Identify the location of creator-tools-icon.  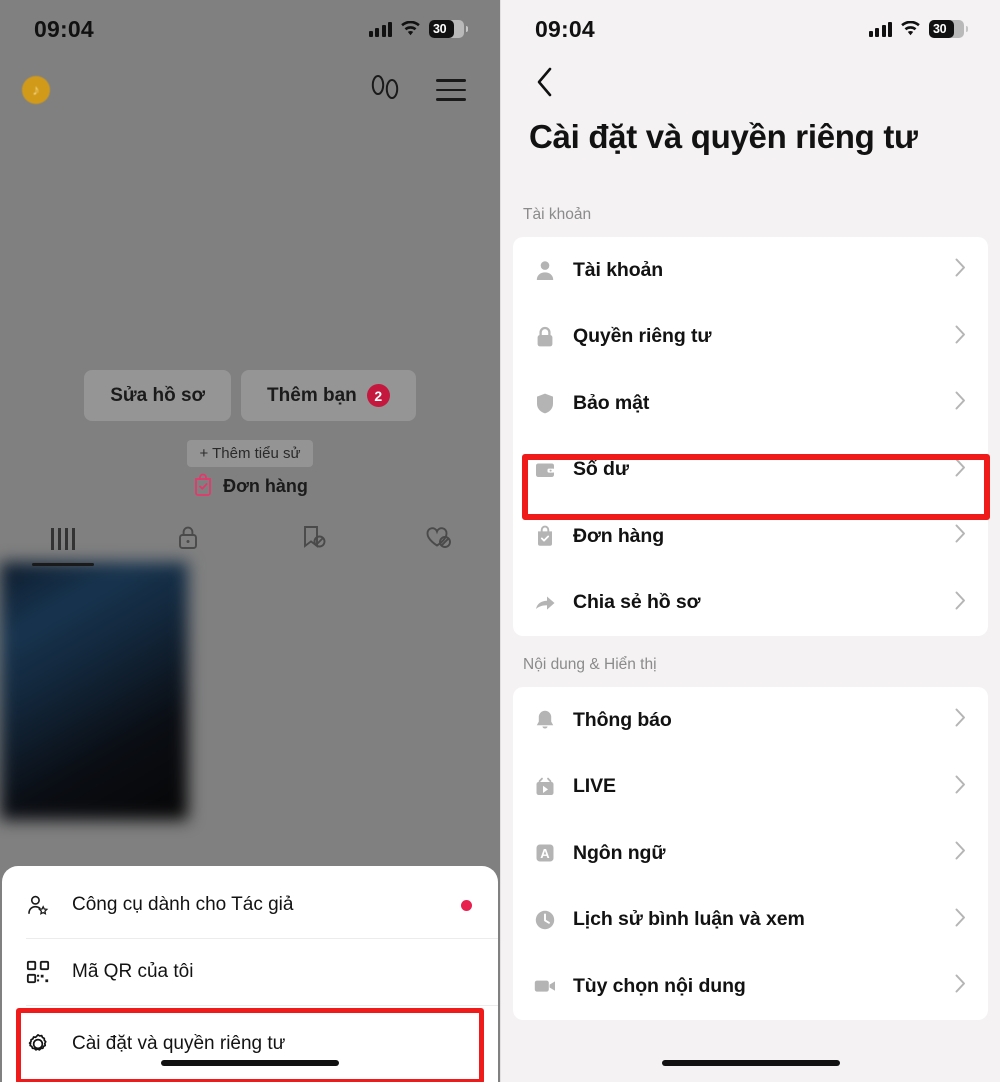
(38, 905).